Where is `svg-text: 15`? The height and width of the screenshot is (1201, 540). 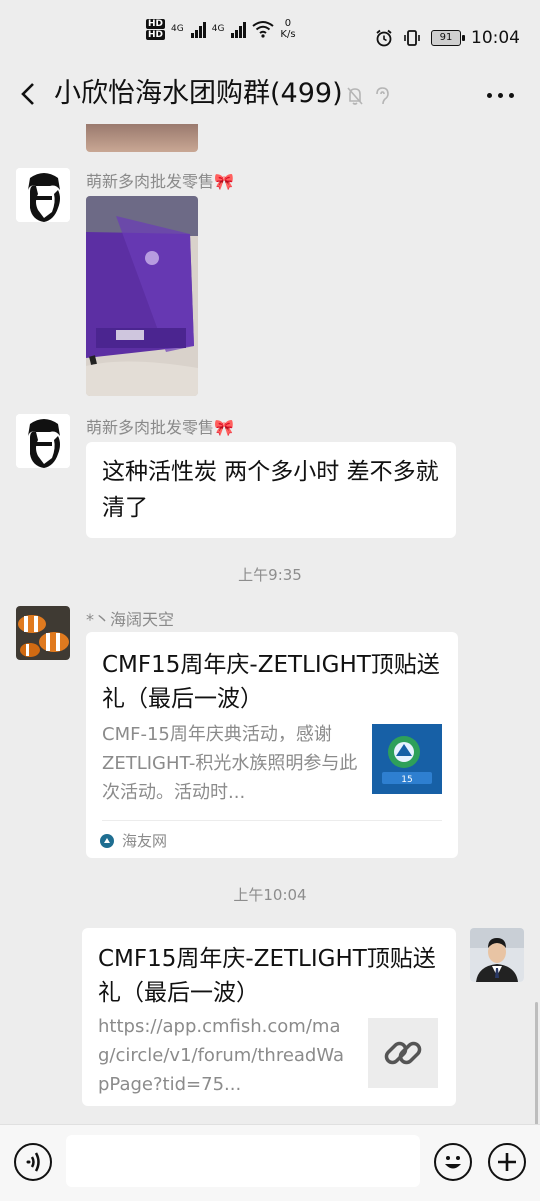 svg-text: 15 is located at coordinates (406, 780).